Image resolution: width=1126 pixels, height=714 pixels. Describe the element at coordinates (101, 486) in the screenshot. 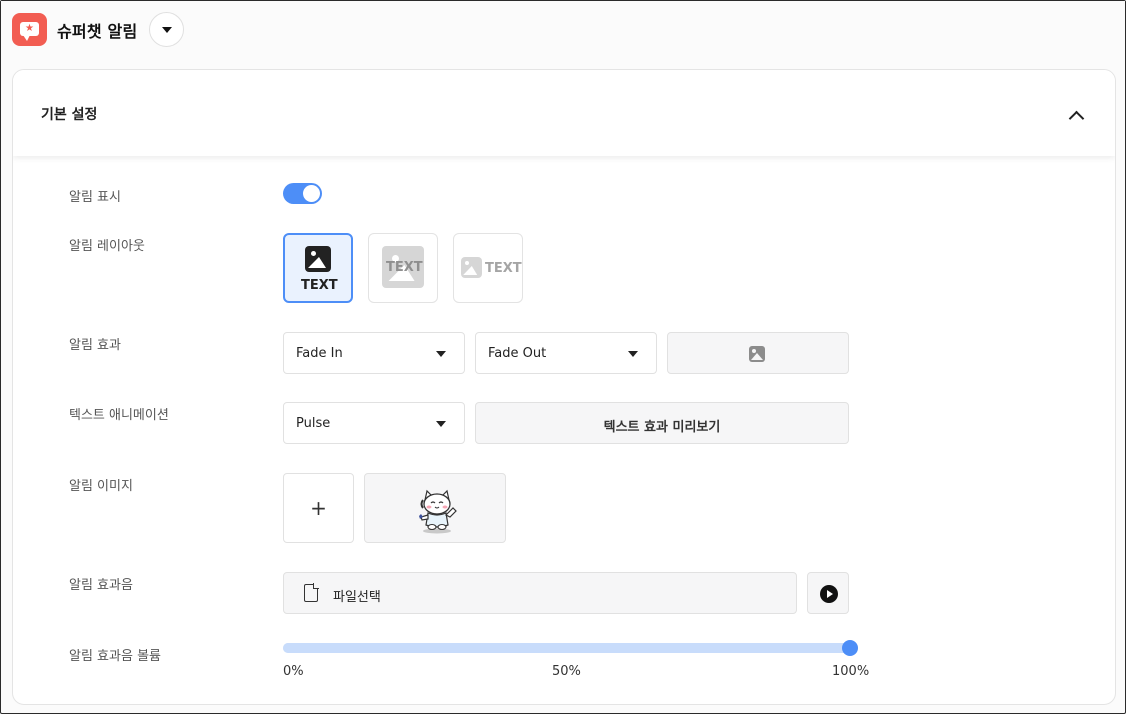

I see `label-image: 알림 이미지` at that location.